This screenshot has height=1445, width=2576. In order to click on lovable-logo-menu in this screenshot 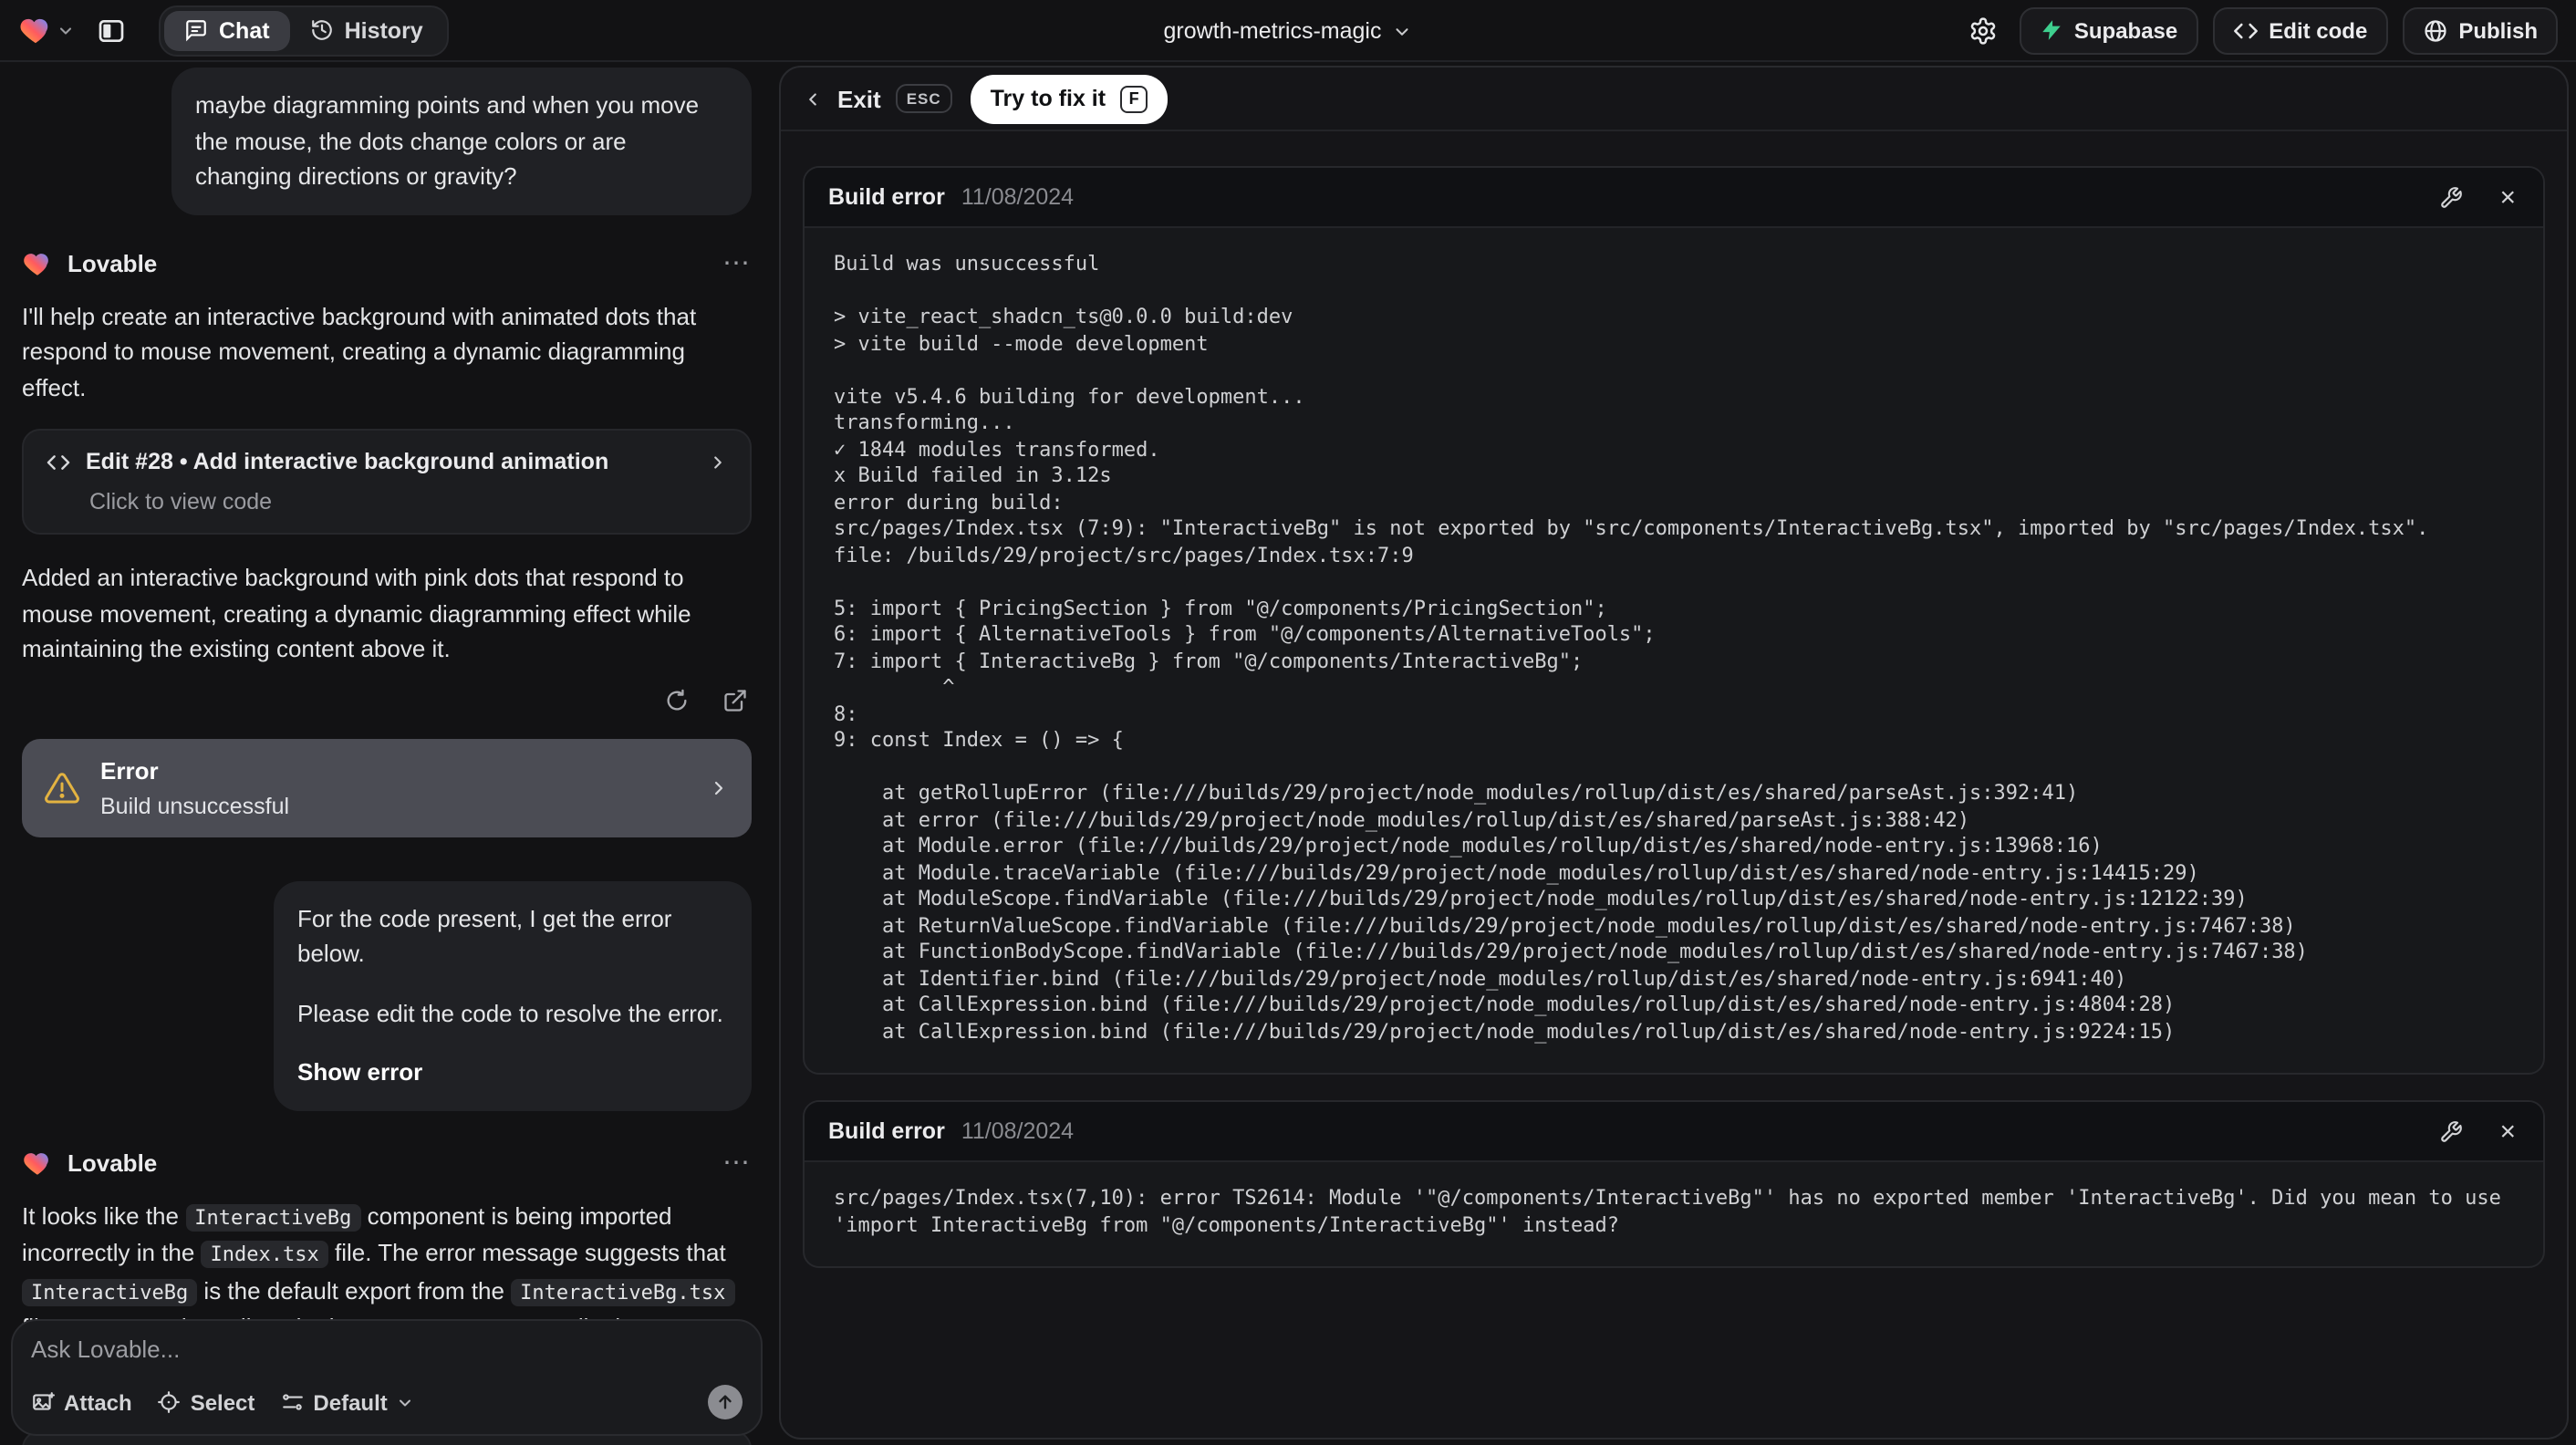, I will do `click(46, 30)`.